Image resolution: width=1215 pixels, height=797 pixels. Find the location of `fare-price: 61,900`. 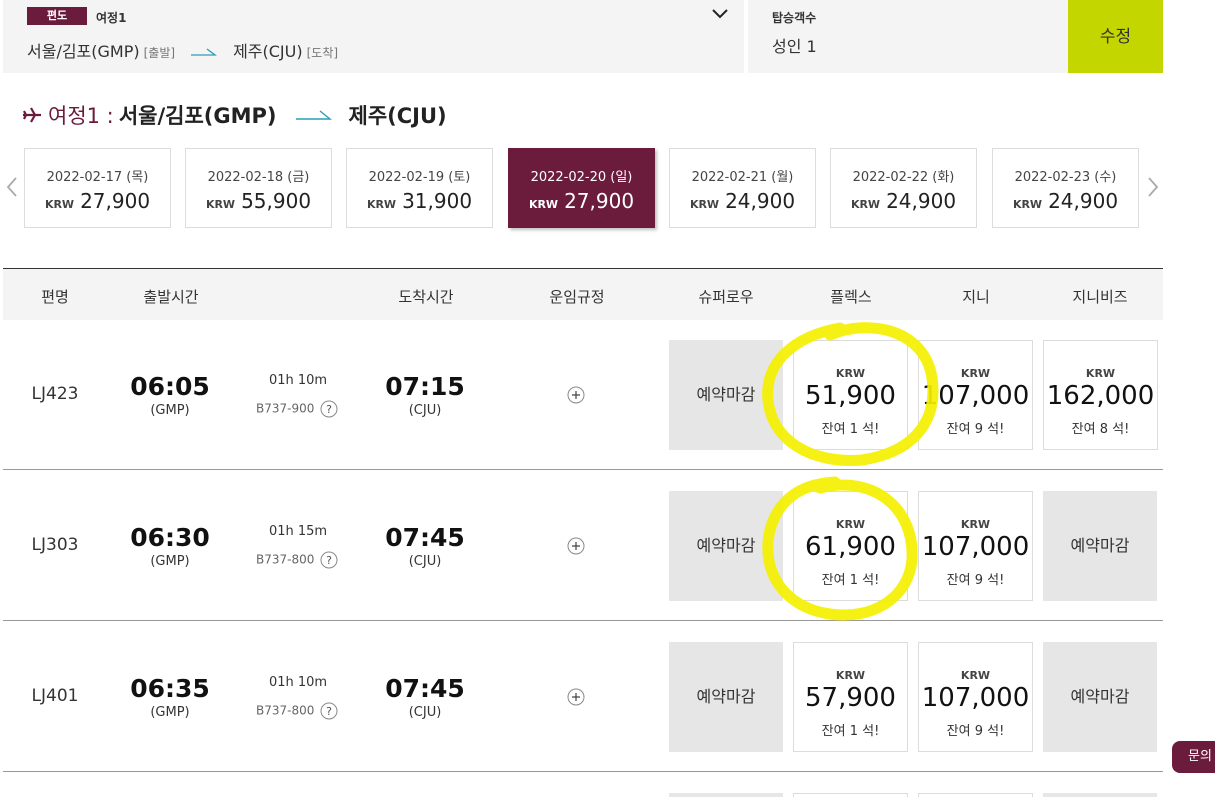

fare-price: 61,900 is located at coordinates (850, 547).